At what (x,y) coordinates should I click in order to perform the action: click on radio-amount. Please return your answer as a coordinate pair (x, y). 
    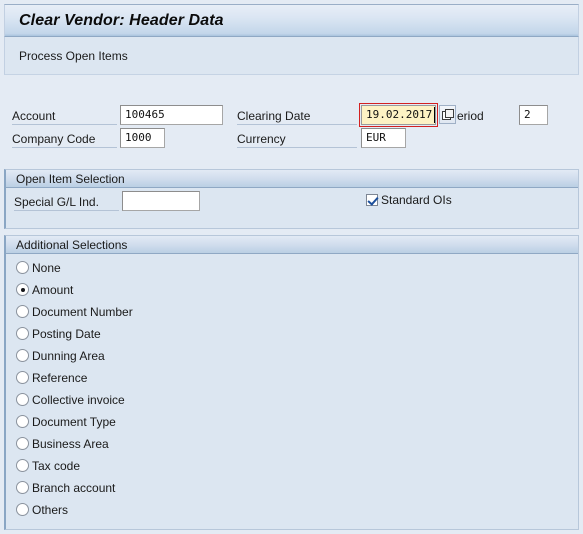
    Looking at the image, I should click on (22, 289).